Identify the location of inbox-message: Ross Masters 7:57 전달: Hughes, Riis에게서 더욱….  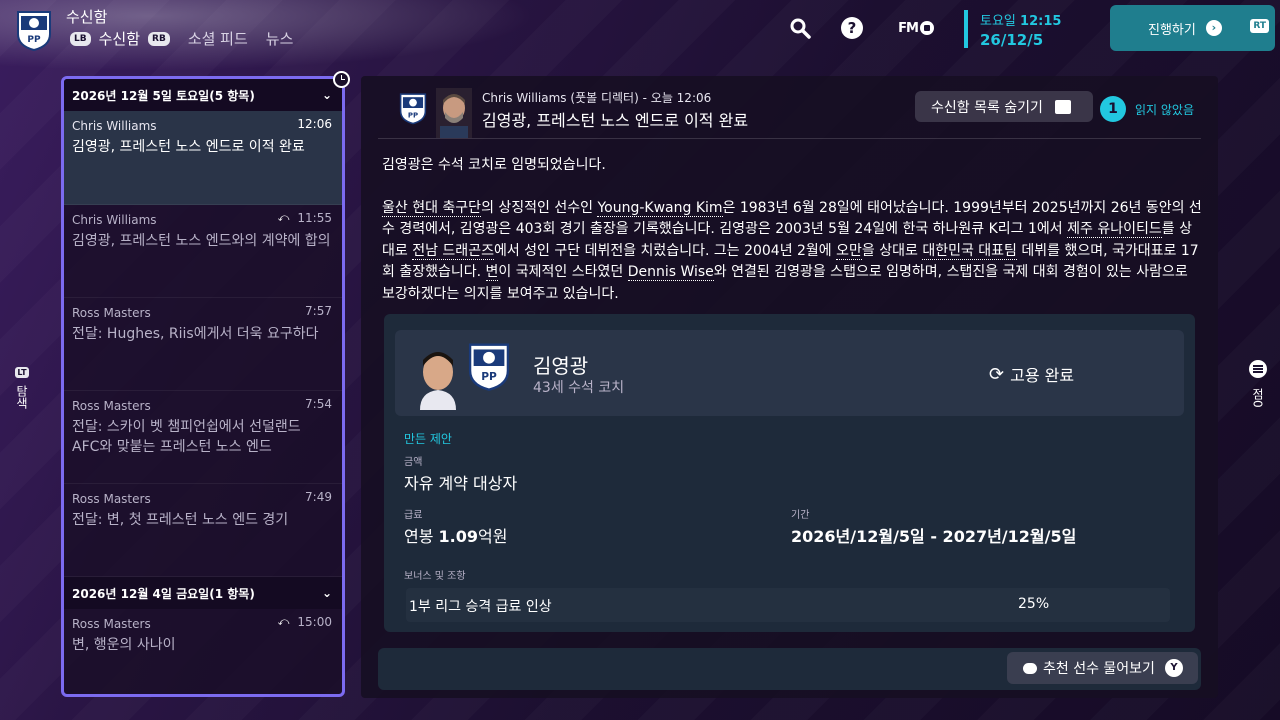
(203, 344).